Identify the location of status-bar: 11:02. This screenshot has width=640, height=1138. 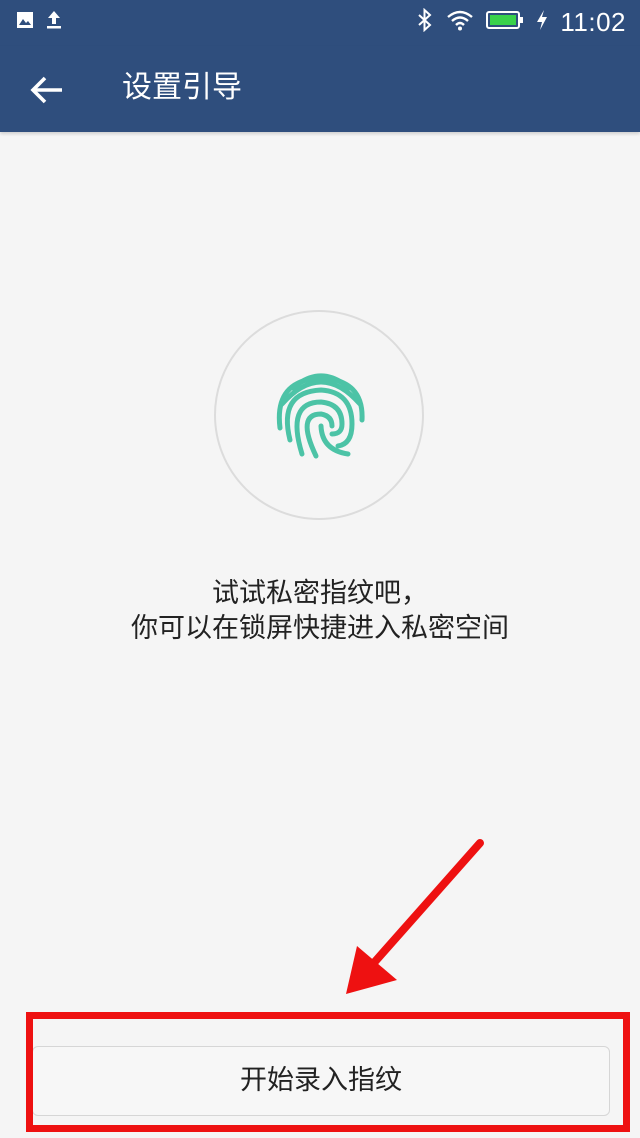
(320, 23).